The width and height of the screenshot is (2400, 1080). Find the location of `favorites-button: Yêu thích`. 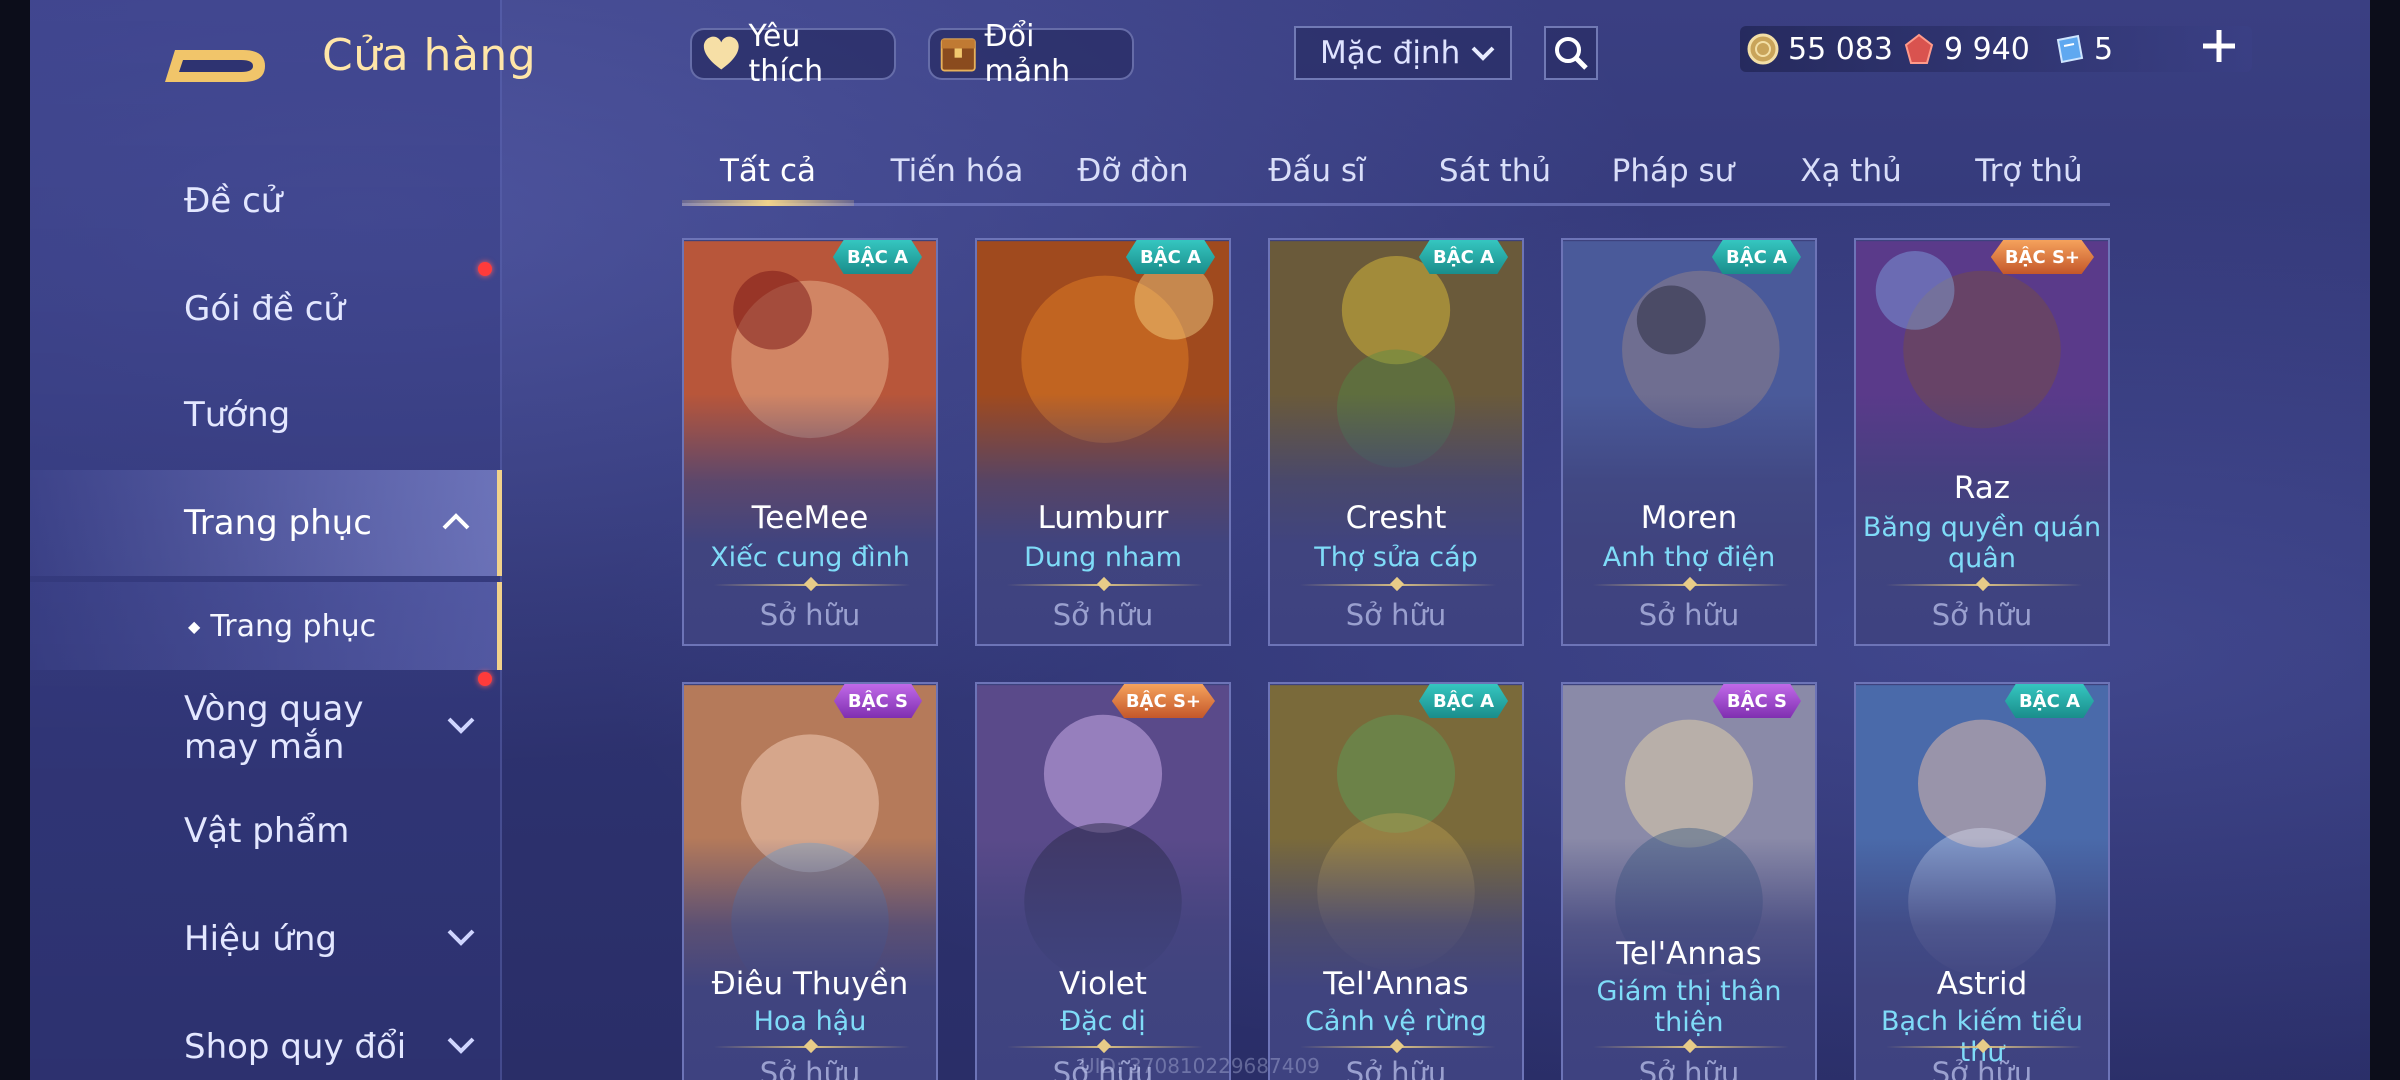

favorites-button: Yêu thích is located at coordinates (793, 54).